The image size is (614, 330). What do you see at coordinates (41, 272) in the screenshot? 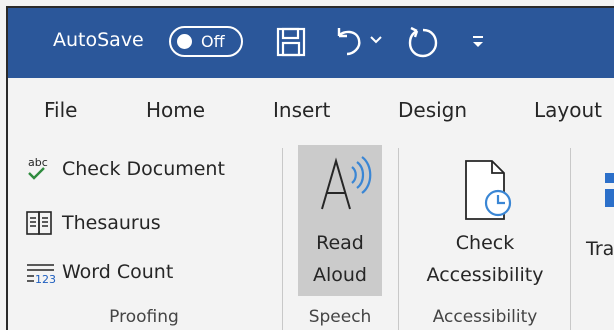
I see `word-count-icon: 123` at bounding box center [41, 272].